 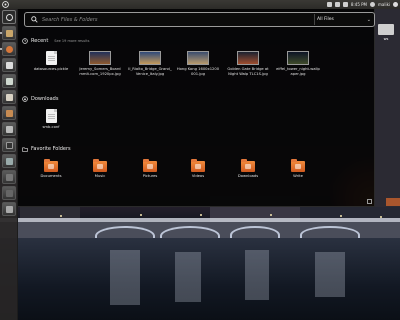 I want to click on launcher-app, so click(x=9, y=193).